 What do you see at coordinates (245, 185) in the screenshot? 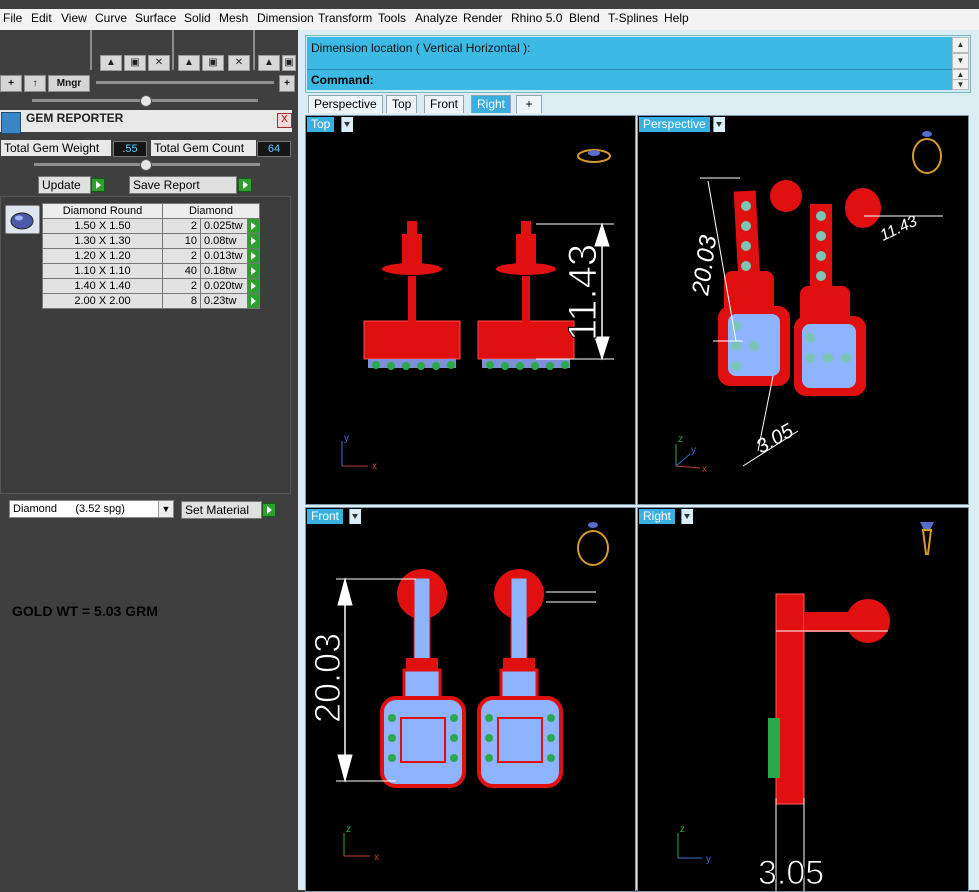
I see `save-report-go-icon` at bounding box center [245, 185].